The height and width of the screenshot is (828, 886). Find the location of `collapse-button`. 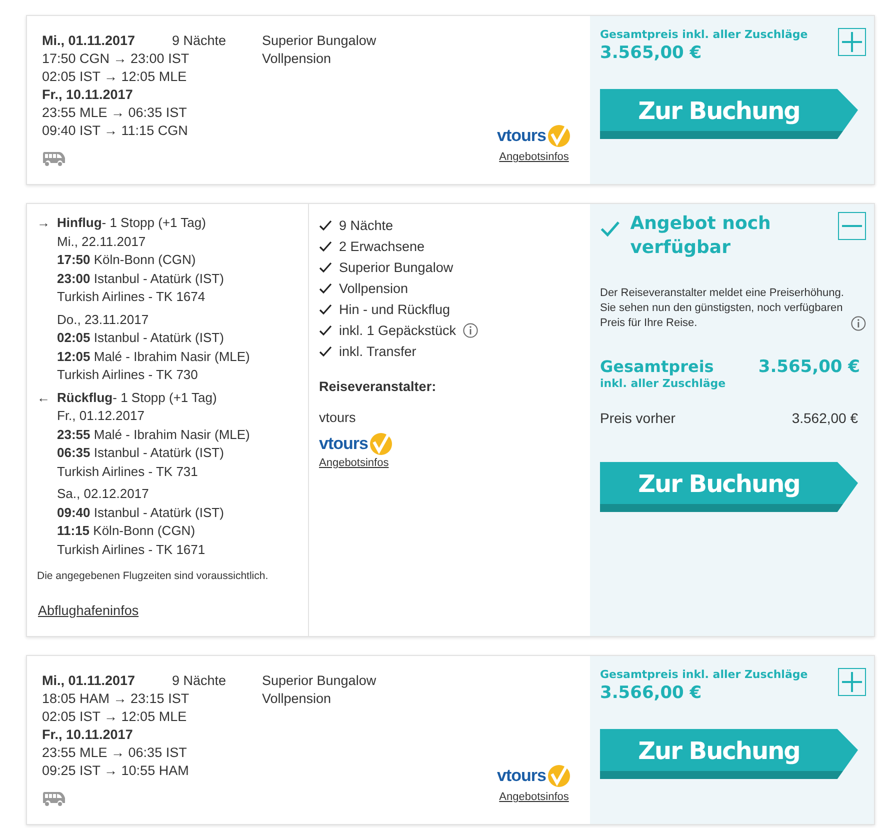

collapse-button is located at coordinates (852, 226).